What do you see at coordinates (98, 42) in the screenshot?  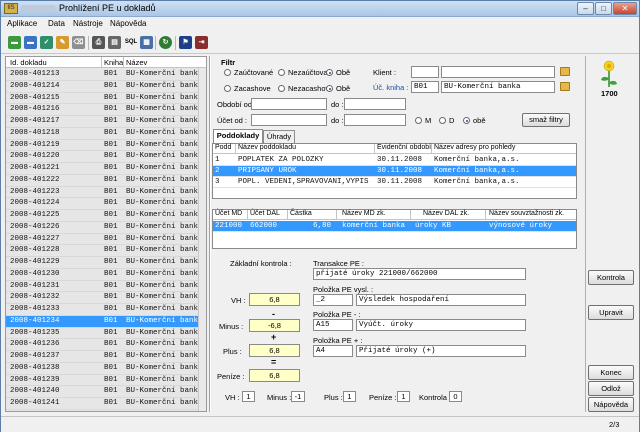 I see `print-icon: ⎙` at bounding box center [98, 42].